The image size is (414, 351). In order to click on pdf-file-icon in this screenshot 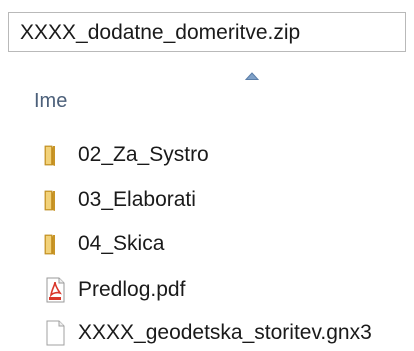, I will do `click(55, 290)`.